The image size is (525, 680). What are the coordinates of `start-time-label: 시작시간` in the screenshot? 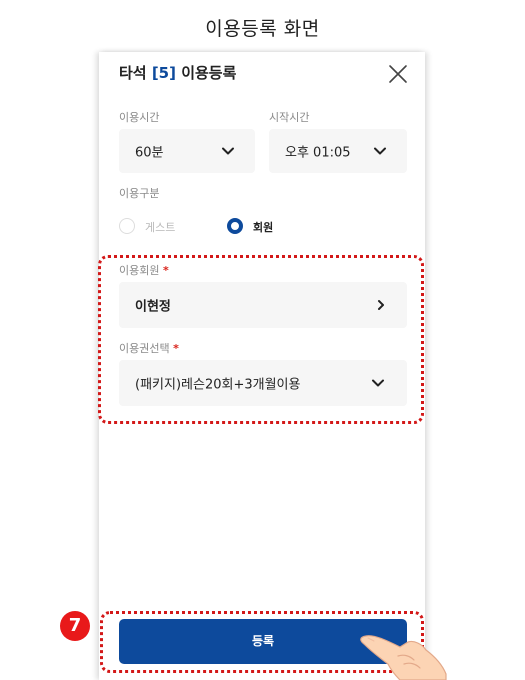 It's located at (289, 117).